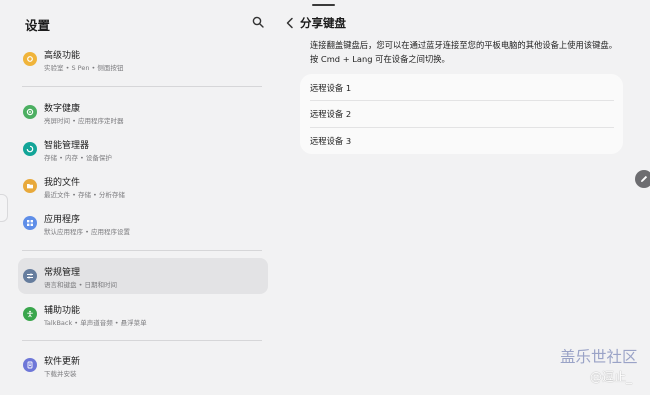 Image resolution: width=650 pixels, height=395 pixels. I want to click on sidebar-item-advanced-features: 高级功能 实验室 • S Pen • 侧面按钮, so click(143, 62).